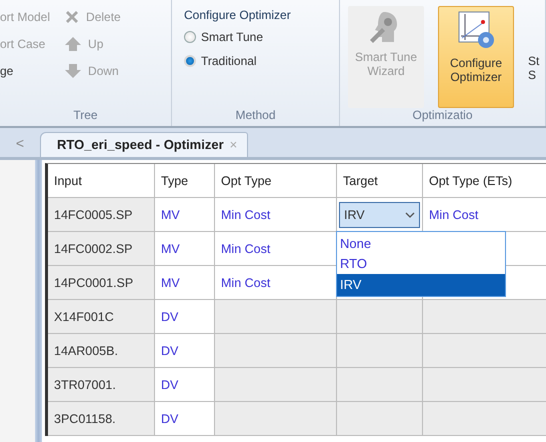 The width and height of the screenshot is (546, 442). What do you see at coordinates (232, 37) in the screenshot?
I see `radio-label: Smart Tune` at bounding box center [232, 37].